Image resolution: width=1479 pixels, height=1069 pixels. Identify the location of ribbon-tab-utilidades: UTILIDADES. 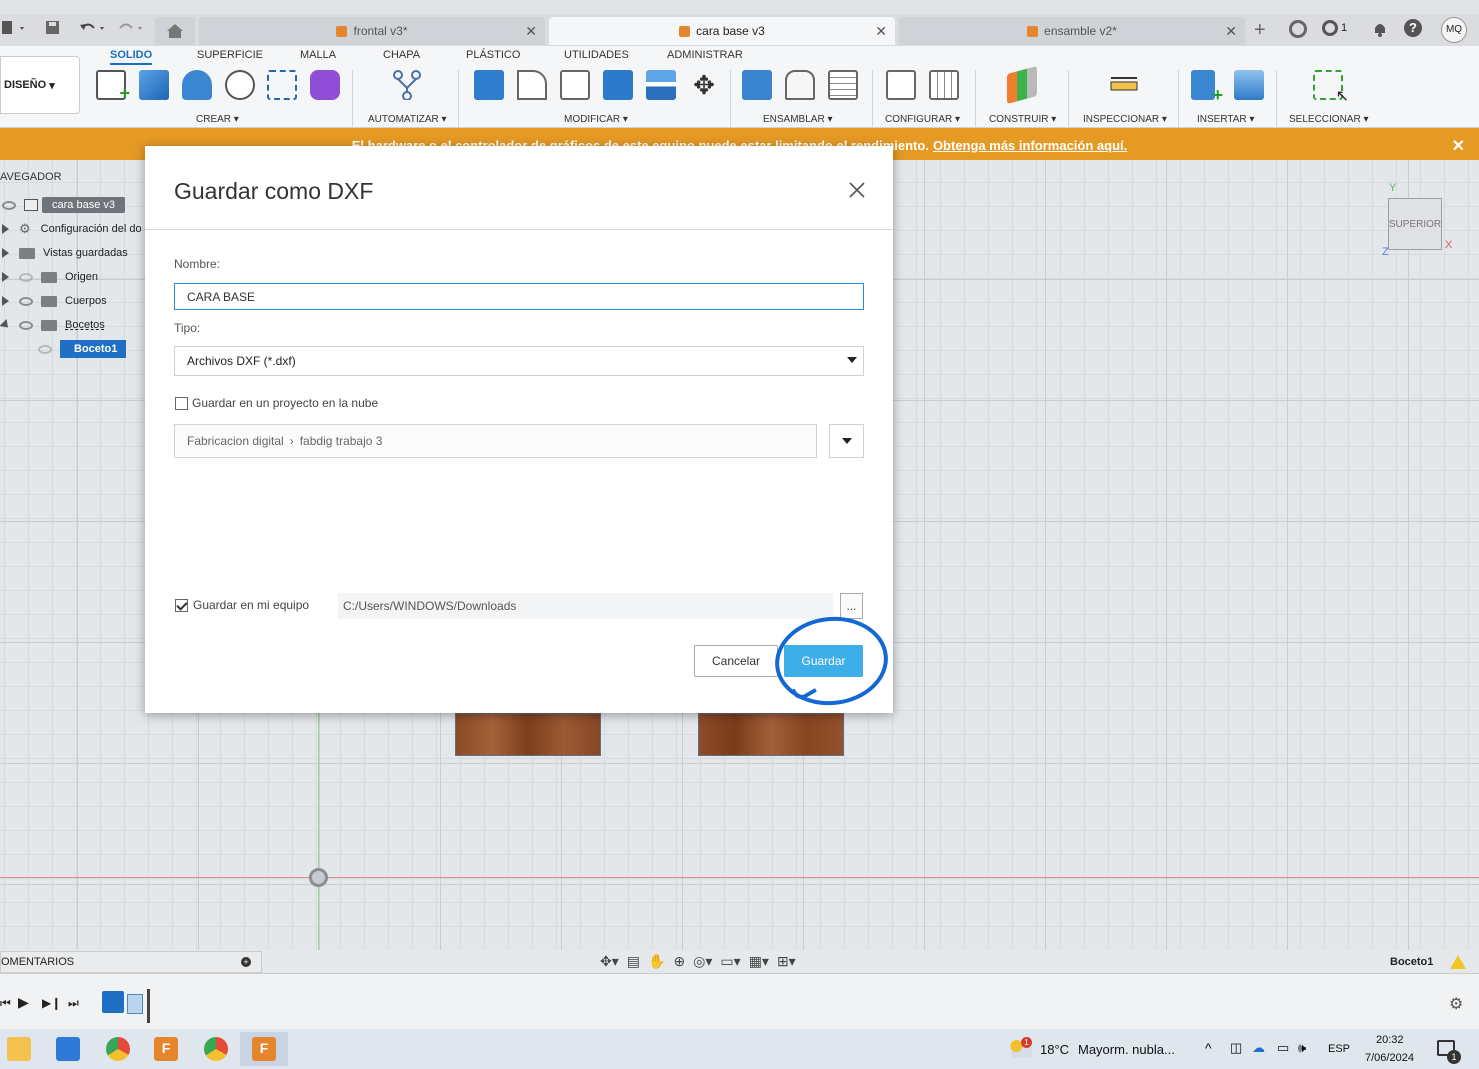
(596, 55).